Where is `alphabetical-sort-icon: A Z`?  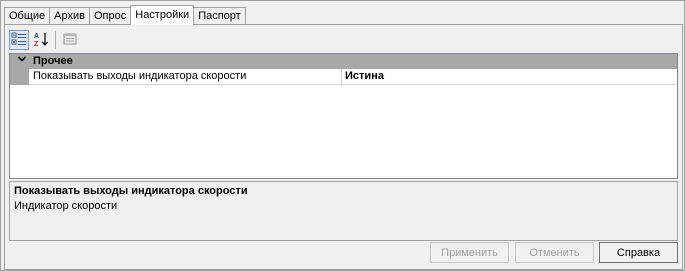 alphabetical-sort-icon: A Z is located at coordinates (41, 40).